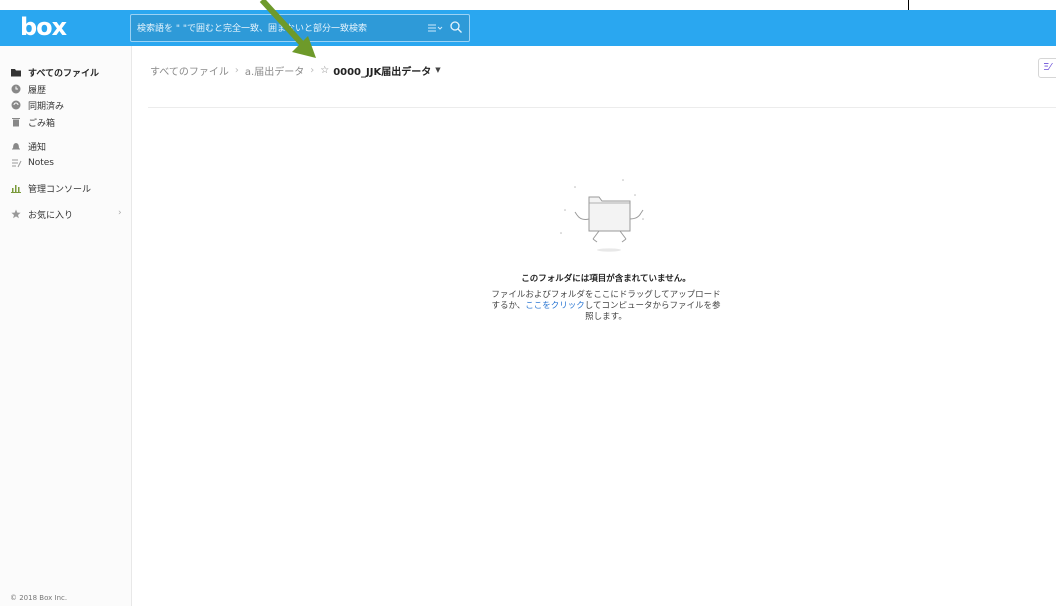  What do you see at coordinates (555, 306) in the screenshot?
I see `upload-click-link: ここをクリック` at bounding box center [555, 306].